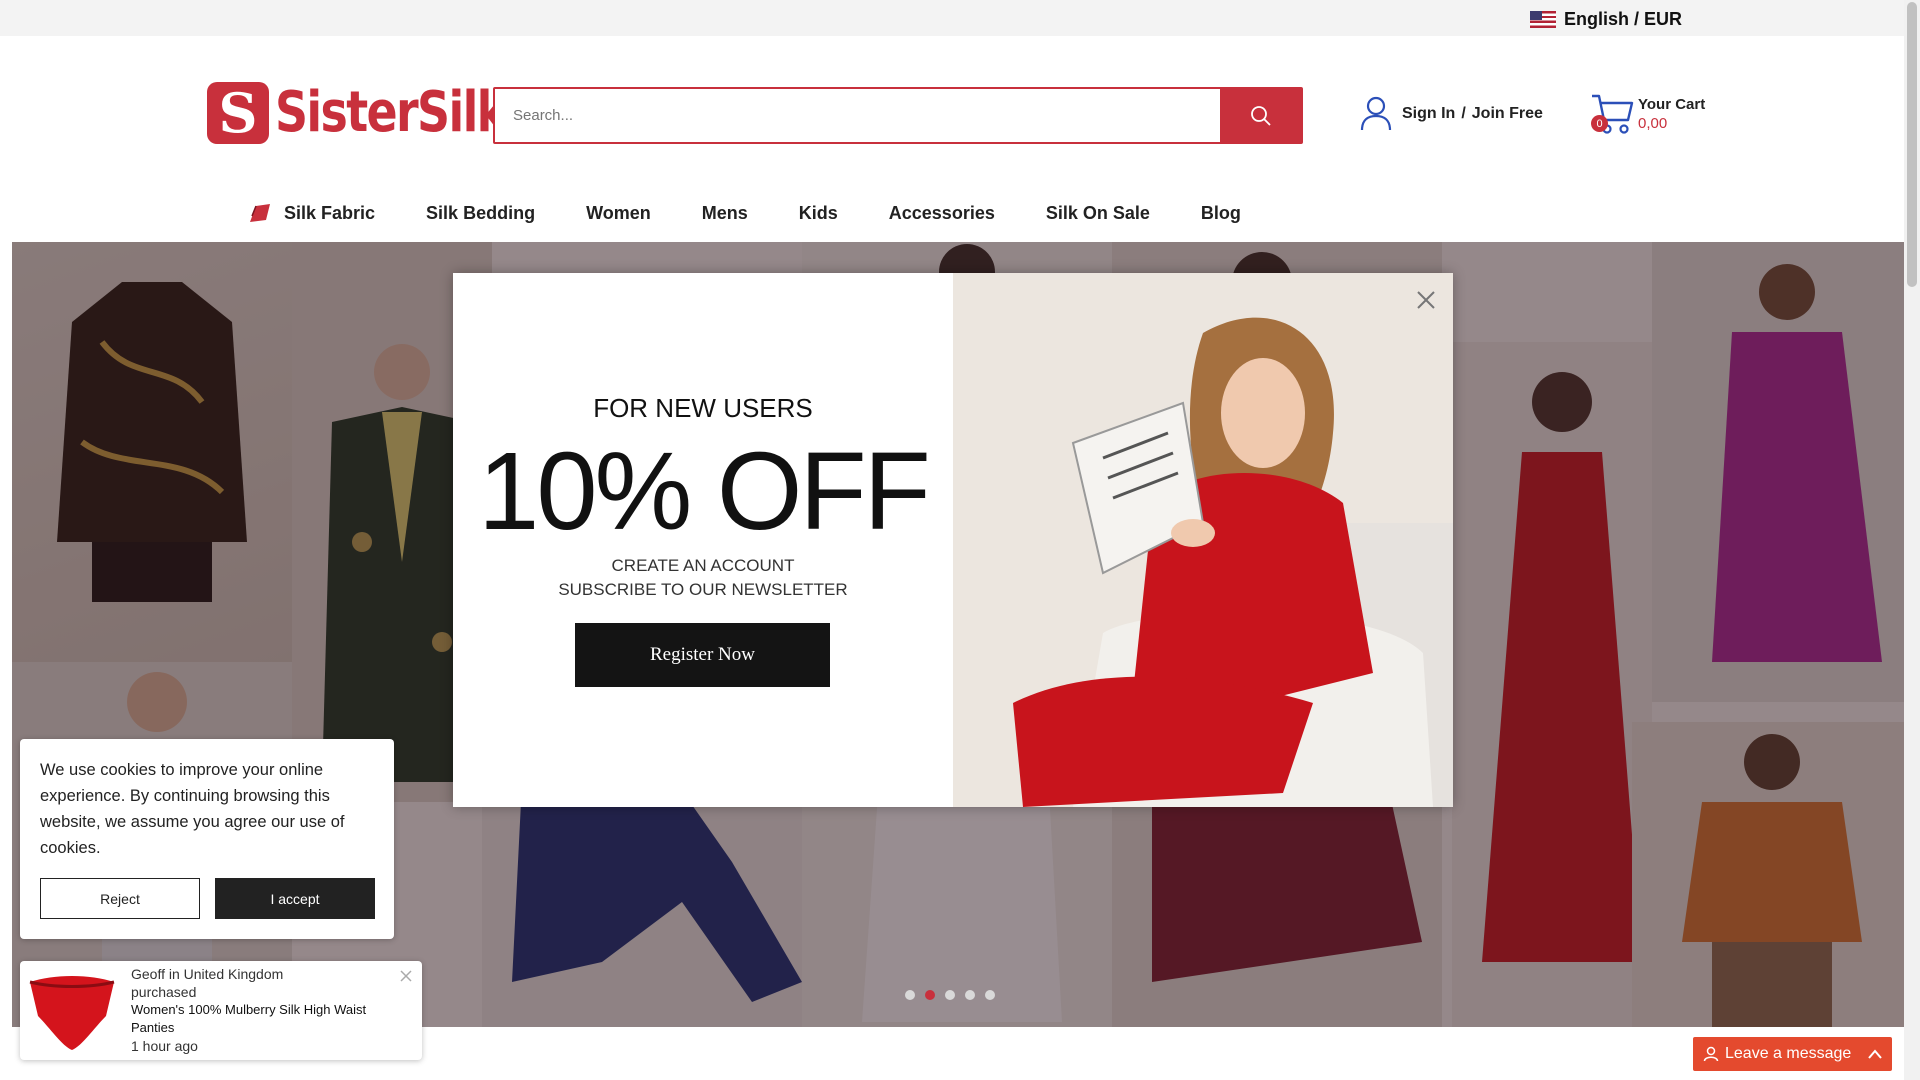 The height and width of the screenshot is (1080, 1920). I want to click on purchase-time: 1 hour ago, so click(164, 1046).